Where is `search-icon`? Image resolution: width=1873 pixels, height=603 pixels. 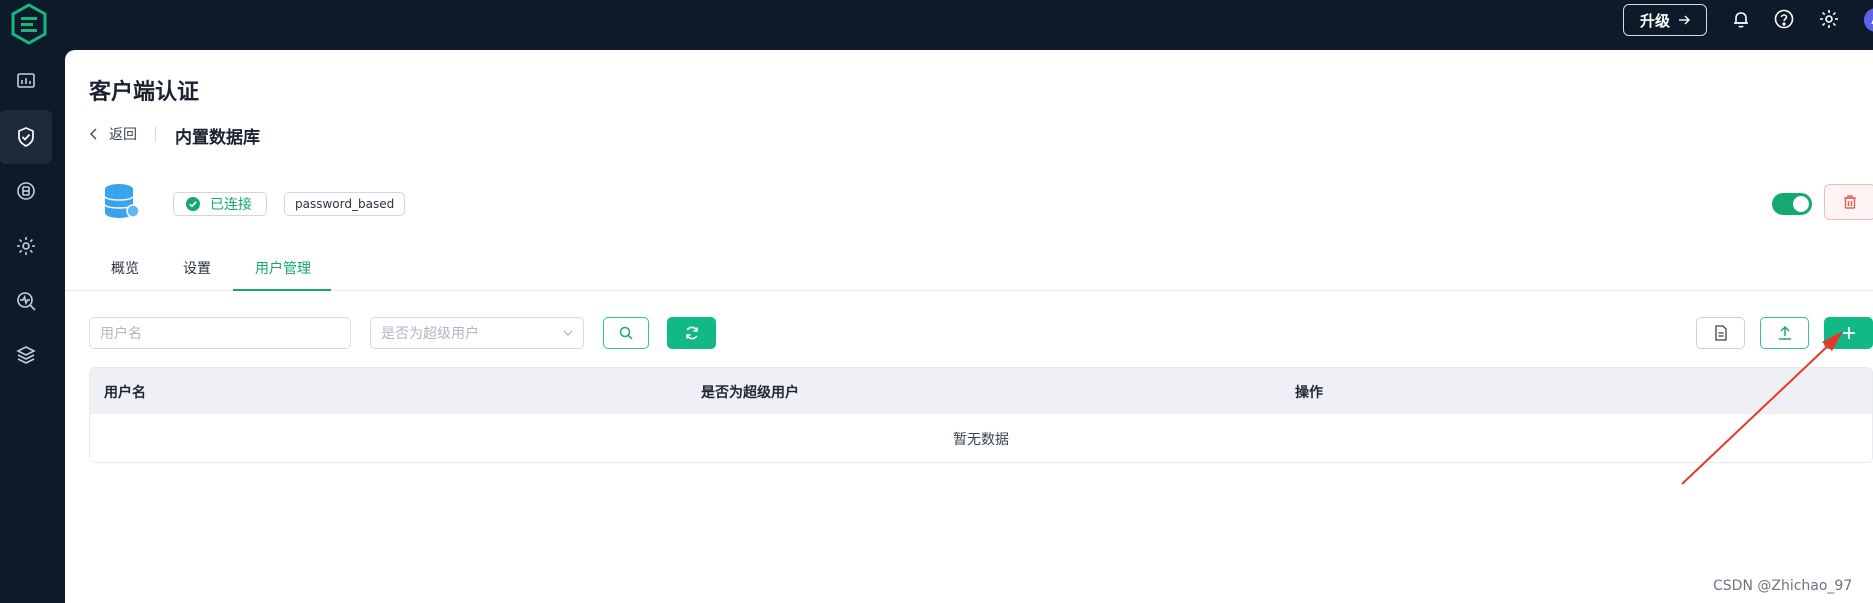
search-icon is located at coordinates (626, 333).